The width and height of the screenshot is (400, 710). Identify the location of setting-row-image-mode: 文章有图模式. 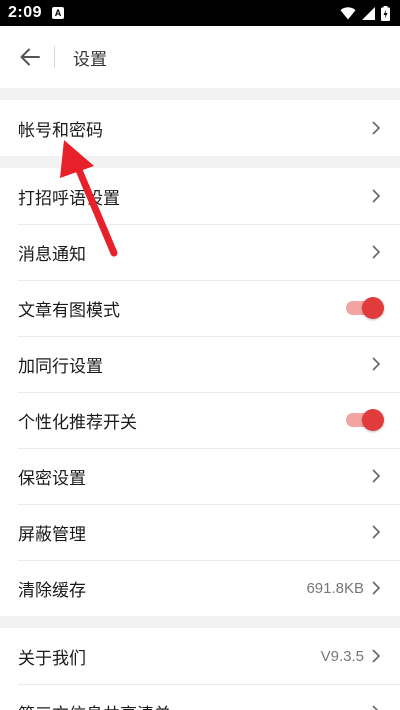
(200, 308).